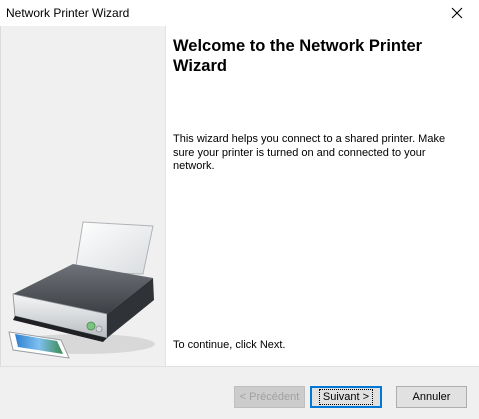 The image size is (479, 419). I want to click on page-title: Welcome to the Network Printer Wizard, so click(298, 56).